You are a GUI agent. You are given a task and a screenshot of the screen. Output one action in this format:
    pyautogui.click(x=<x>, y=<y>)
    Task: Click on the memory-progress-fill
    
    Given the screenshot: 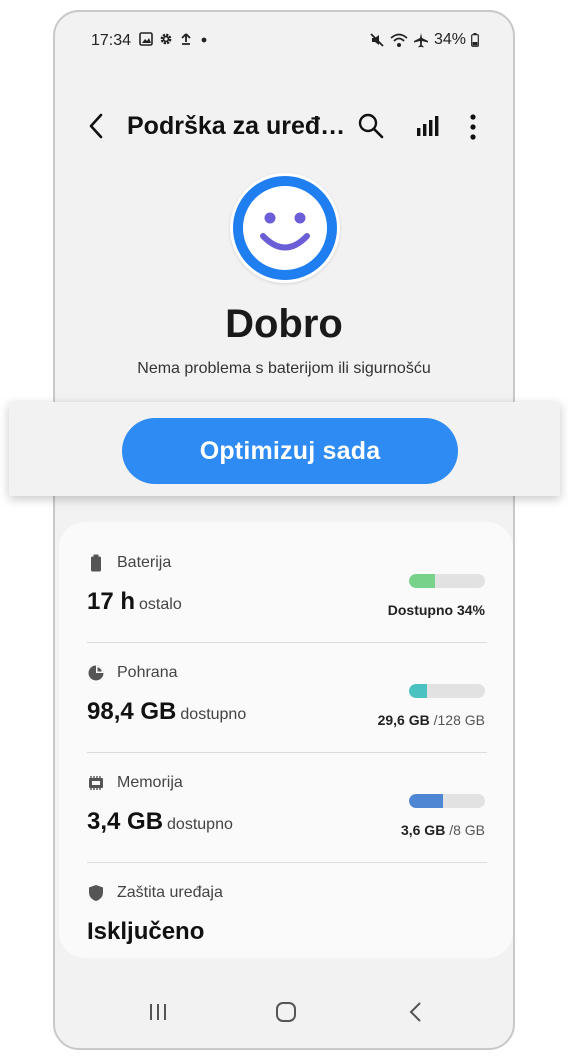 What is the action you would take?
    pyautogui.click(x=426, y=801)
    